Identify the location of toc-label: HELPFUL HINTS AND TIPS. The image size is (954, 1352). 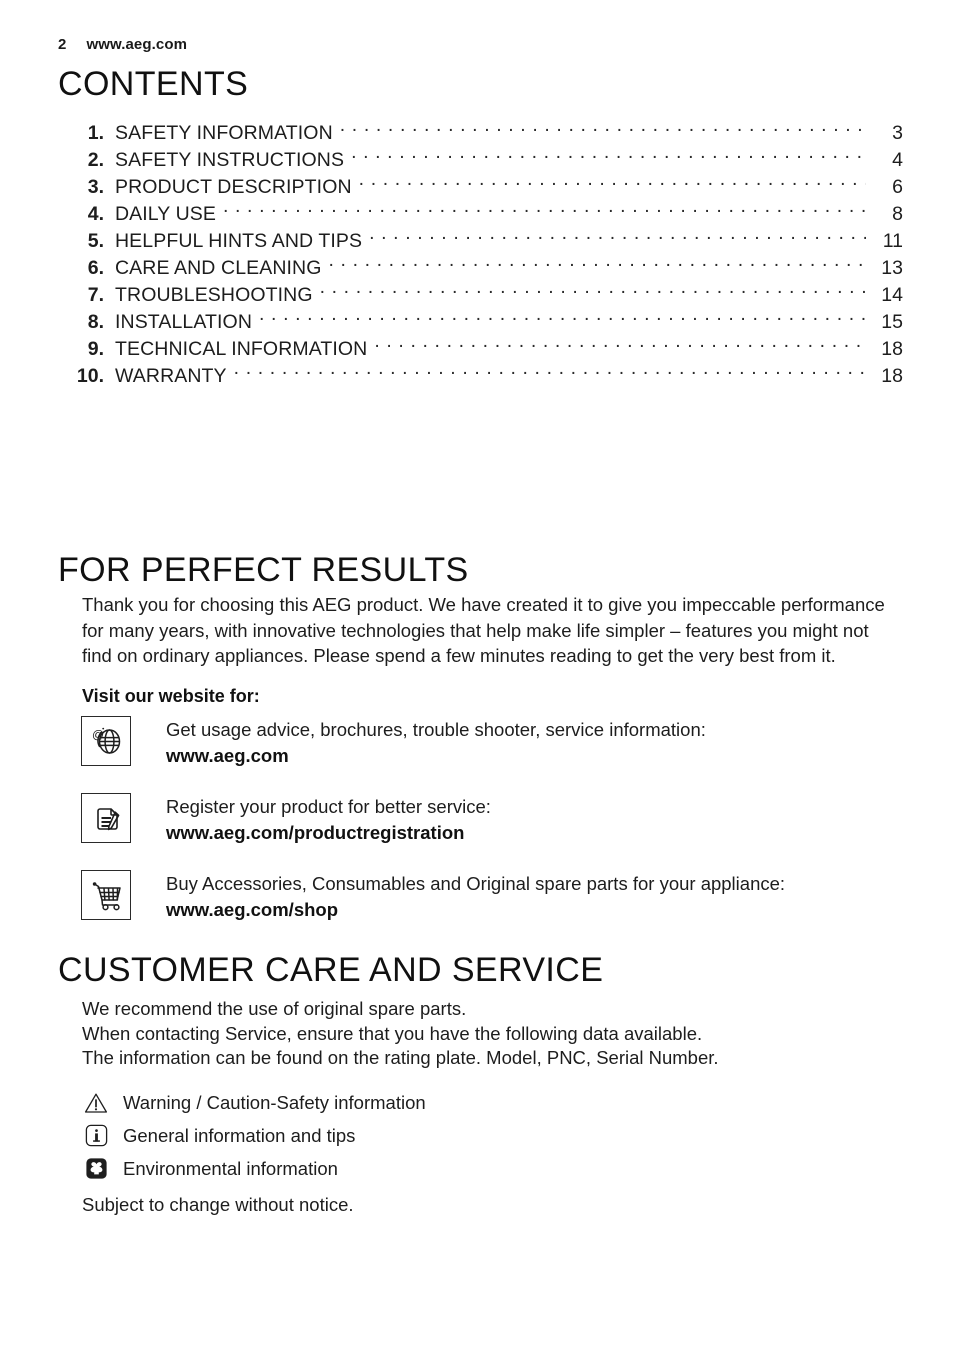
(239, 241).